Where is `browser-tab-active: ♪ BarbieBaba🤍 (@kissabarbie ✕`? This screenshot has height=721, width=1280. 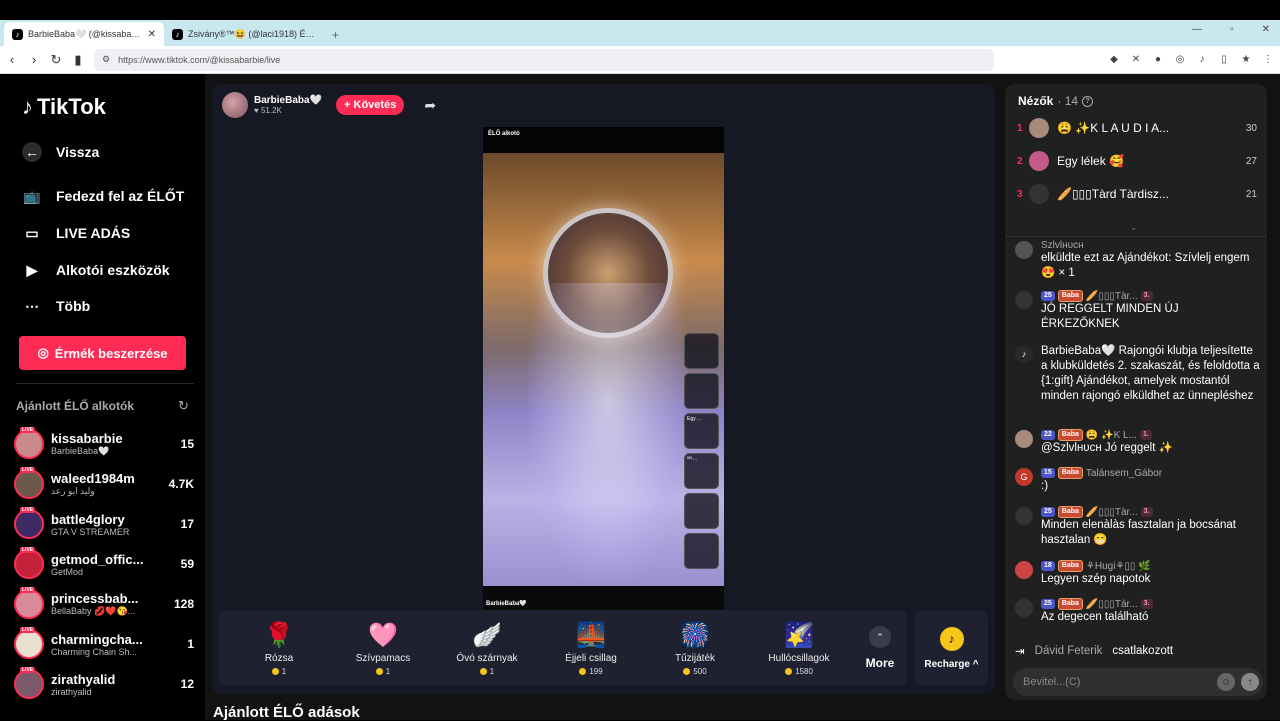 browser-tab-active: ♪ BarbieBaba🤍 (@kissabarbie ✕ is located at coordinates (84, 34).